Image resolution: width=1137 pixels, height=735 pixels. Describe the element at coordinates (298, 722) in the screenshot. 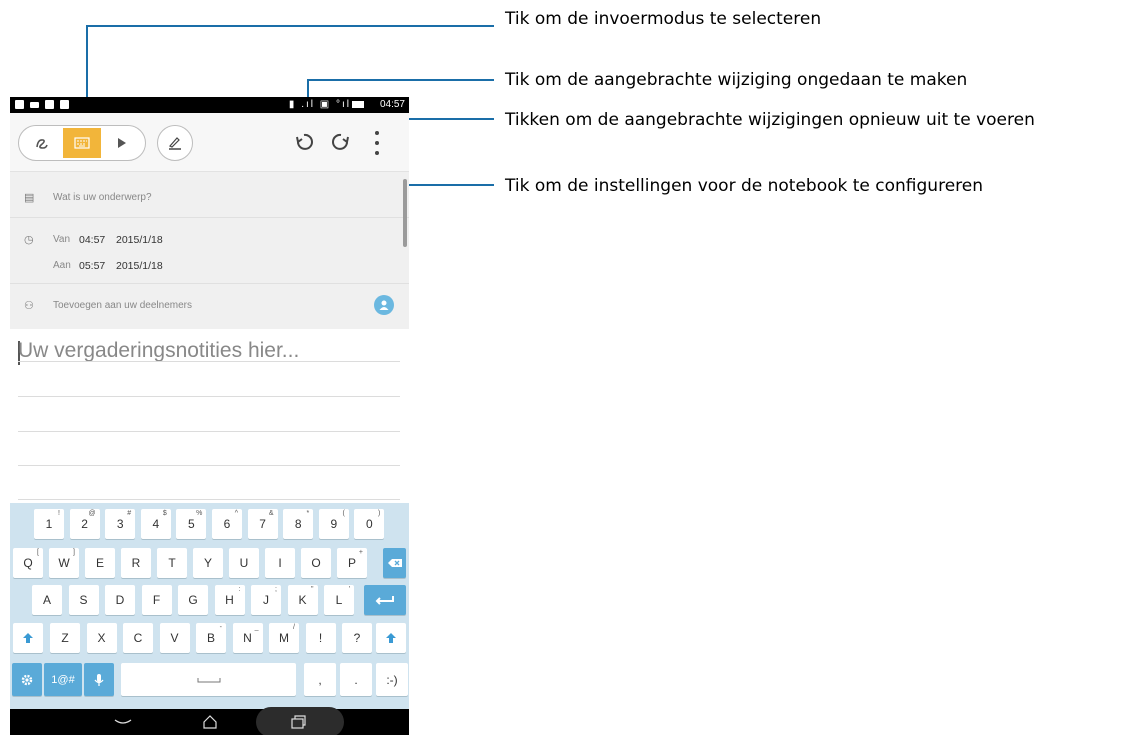

I see `recent-apps-button` at that location.